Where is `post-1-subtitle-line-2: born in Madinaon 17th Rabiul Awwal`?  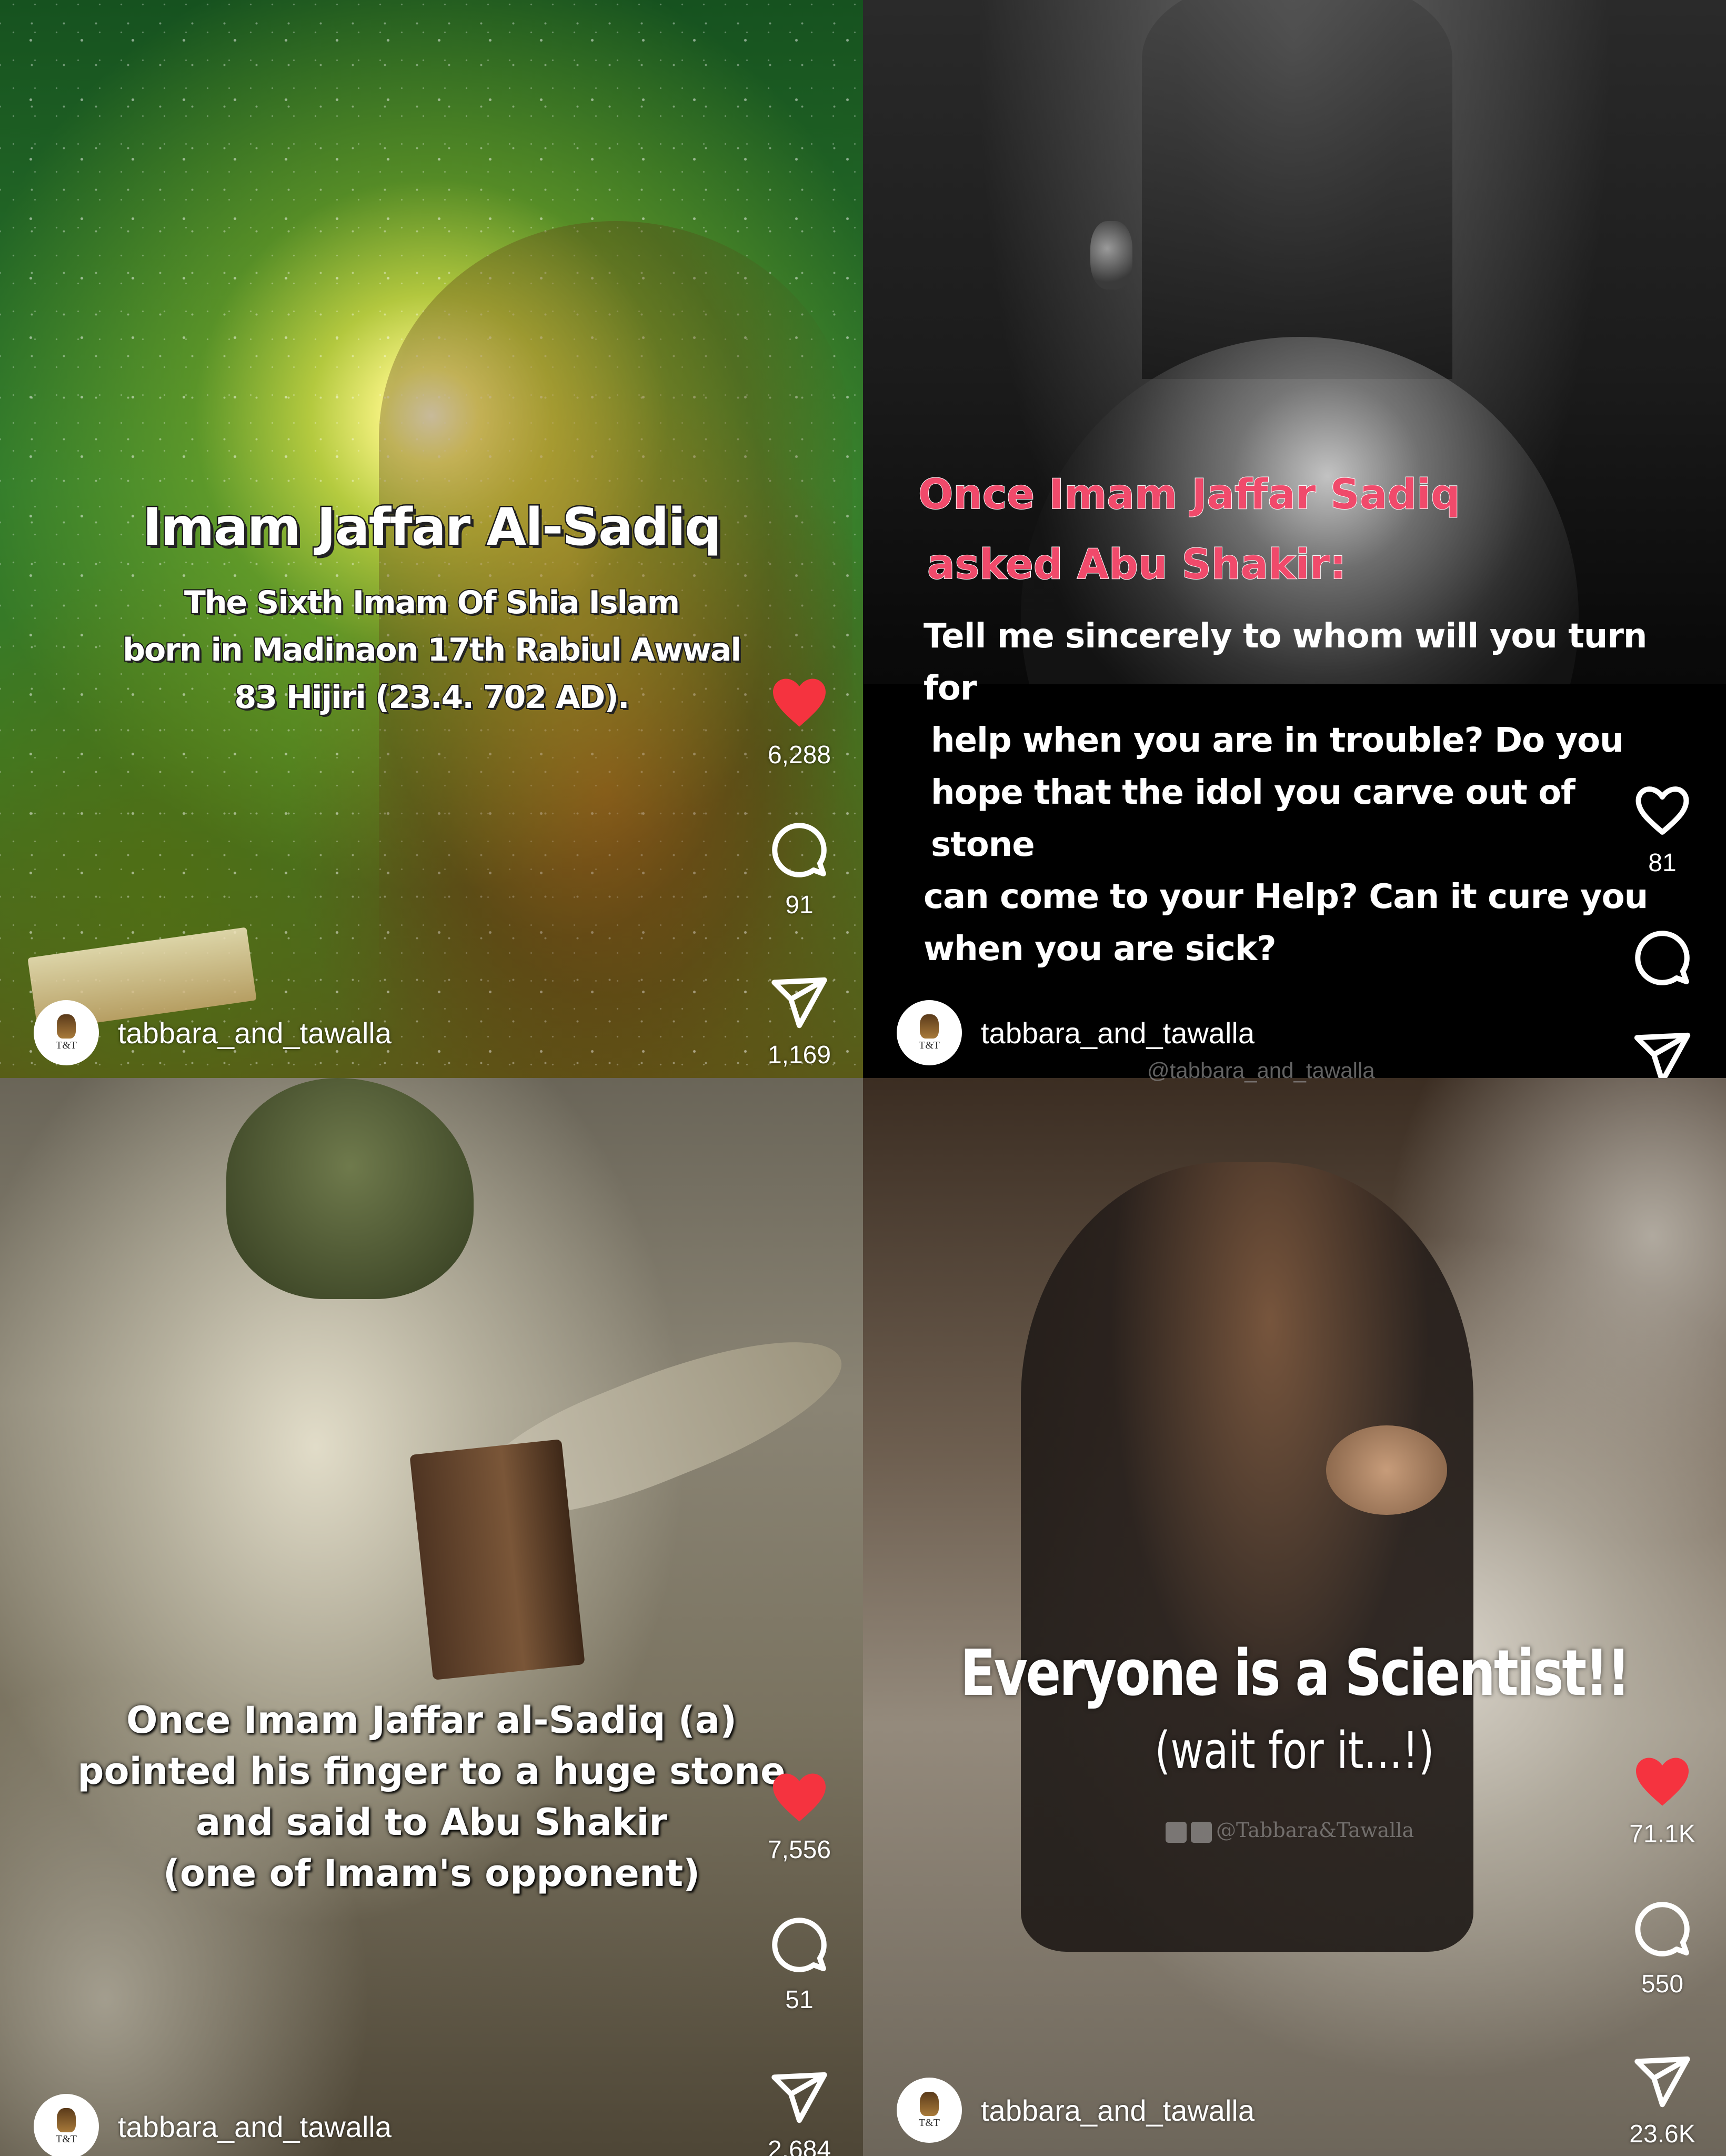 post-1-subtitle-line-2: born in Madinaon 17th Rabiul Awwal is located at coordinates (432, 650).